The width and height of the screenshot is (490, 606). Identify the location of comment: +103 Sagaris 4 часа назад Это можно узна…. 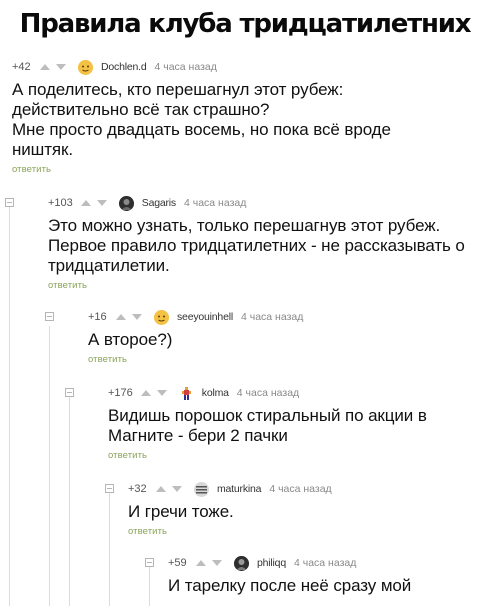
(265, 242).